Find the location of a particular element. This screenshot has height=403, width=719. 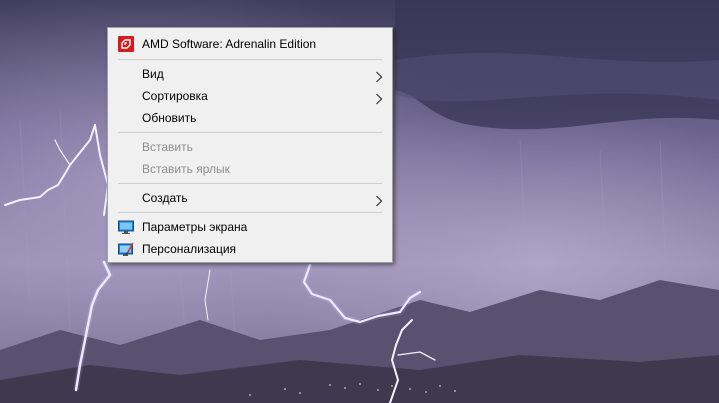

menu-item-label: AMD Software: Adrenalin Edition is located at coordinates (229, 44).